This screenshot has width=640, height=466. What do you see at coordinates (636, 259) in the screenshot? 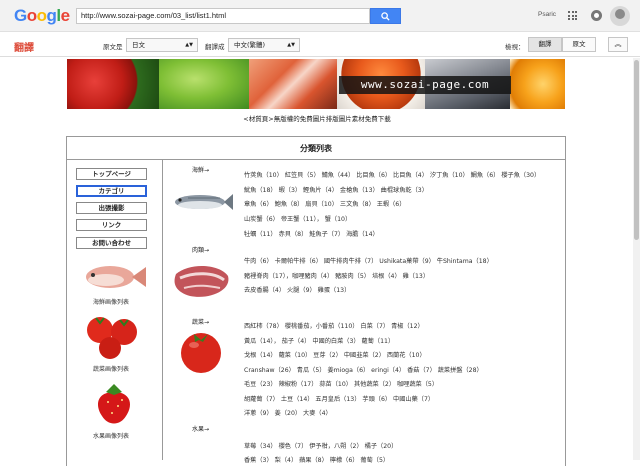
I see `scrollbar` at bounding box center [636, 259].